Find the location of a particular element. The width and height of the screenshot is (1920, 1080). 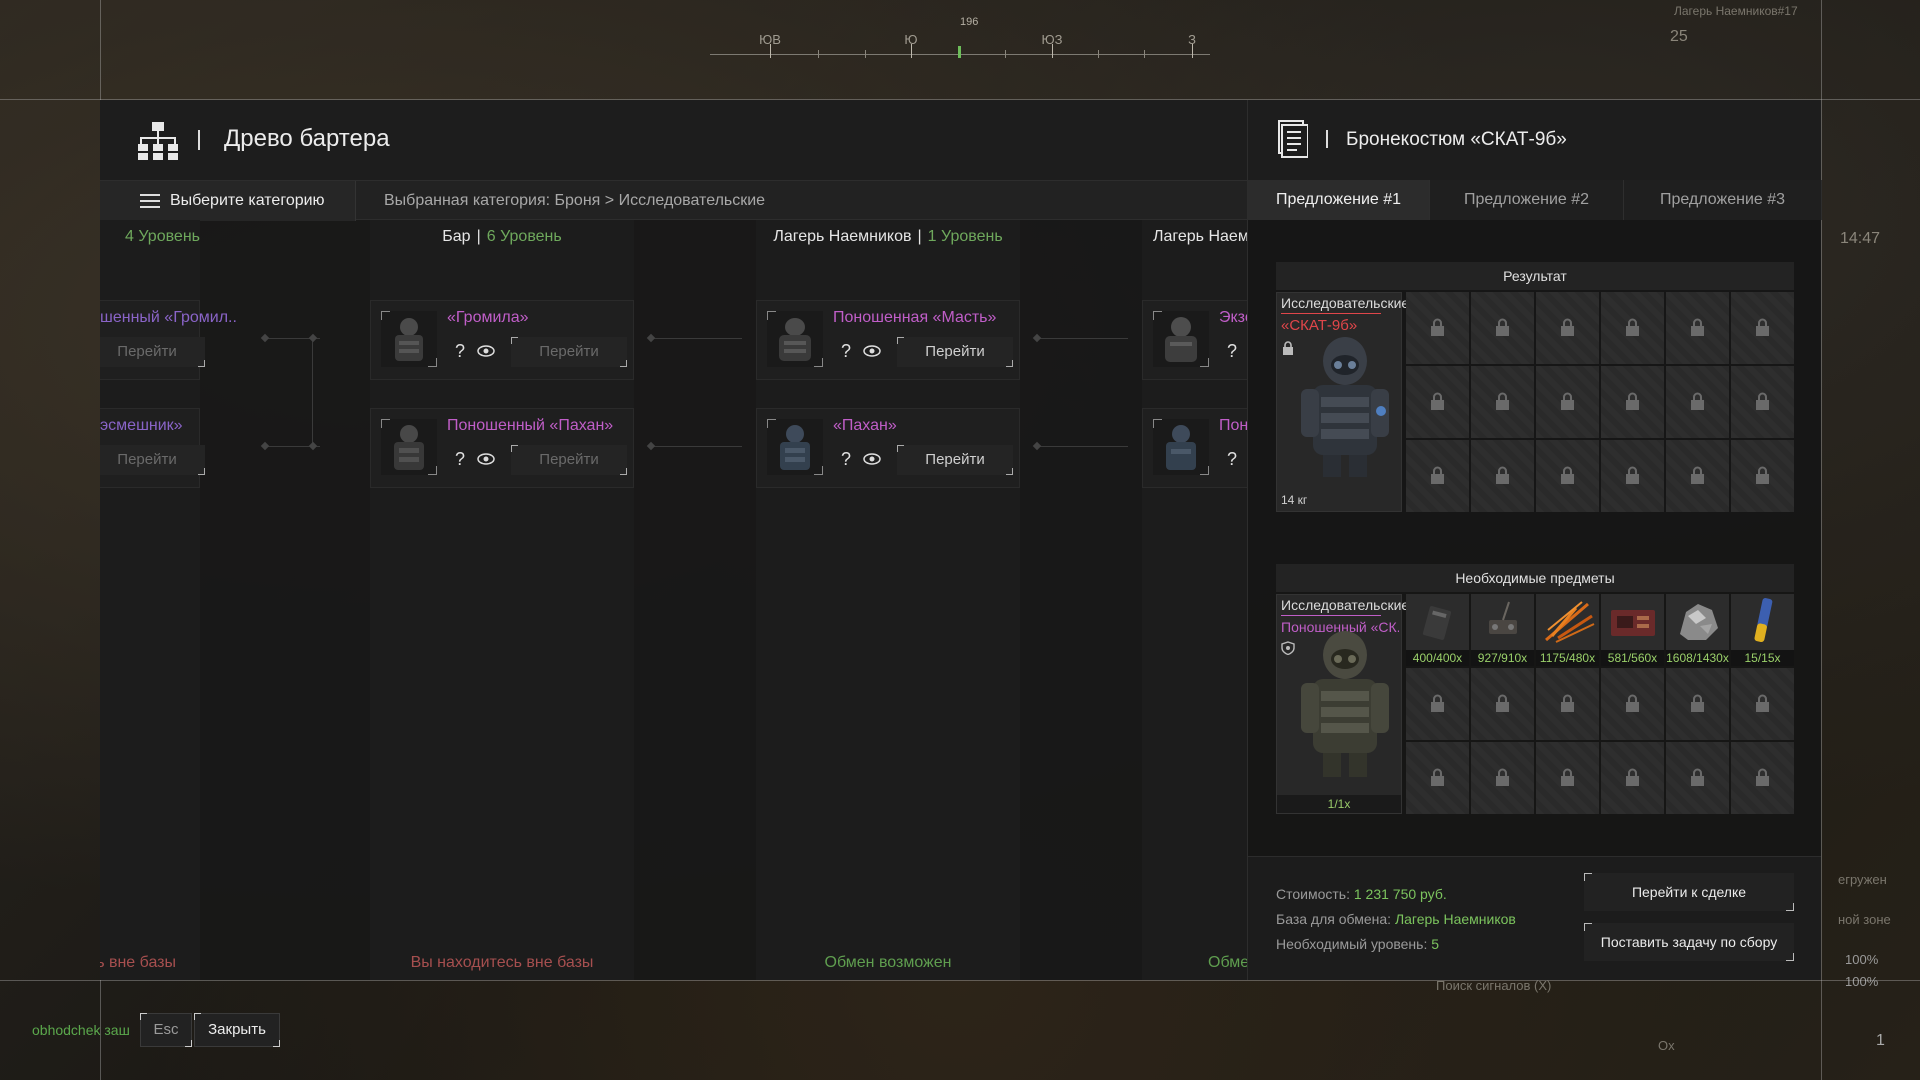

tree-node: «Громила» ? Перейти is located at coordinates (502, 340).